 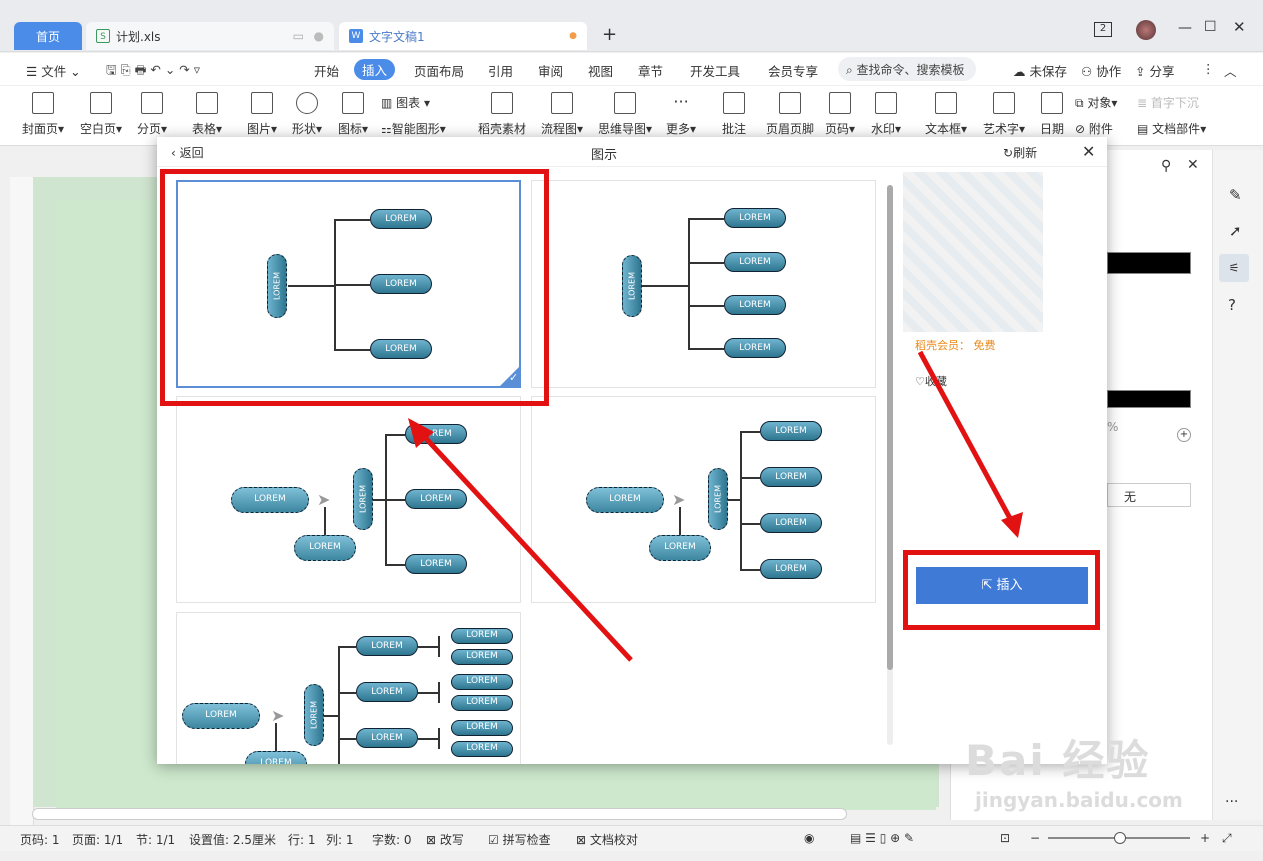 I want to click on watermark-brand: Bai 经验, so click(x=1058, y=760).